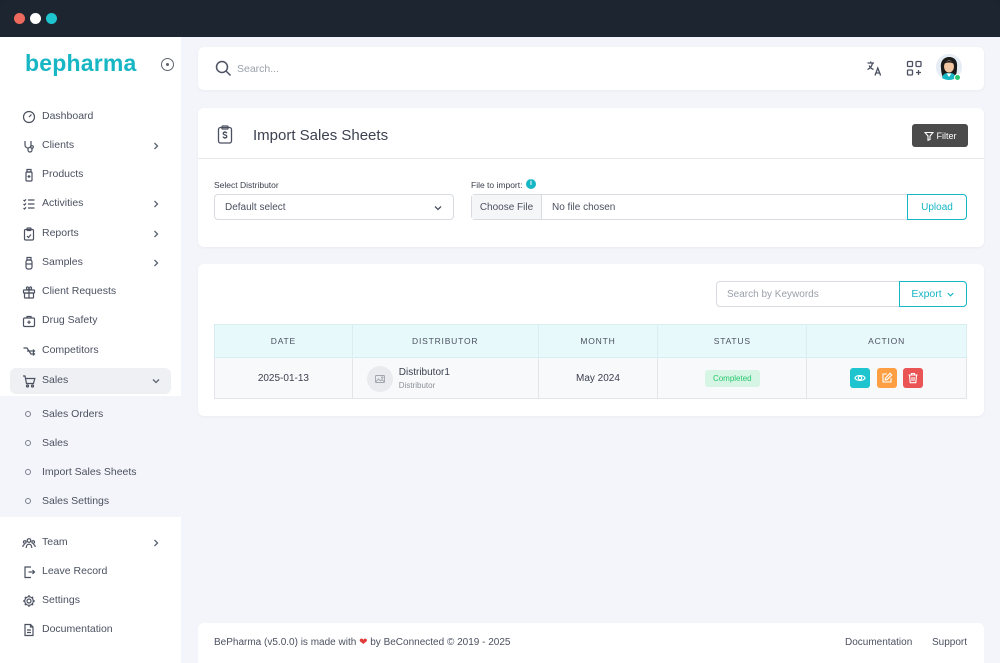 Image resolution: width=1000 pixels, height=663 pixels. Describe the element at coordinates (90, 263) in the screenshot. I see `sidebar-item-samples: Samples` at that location.